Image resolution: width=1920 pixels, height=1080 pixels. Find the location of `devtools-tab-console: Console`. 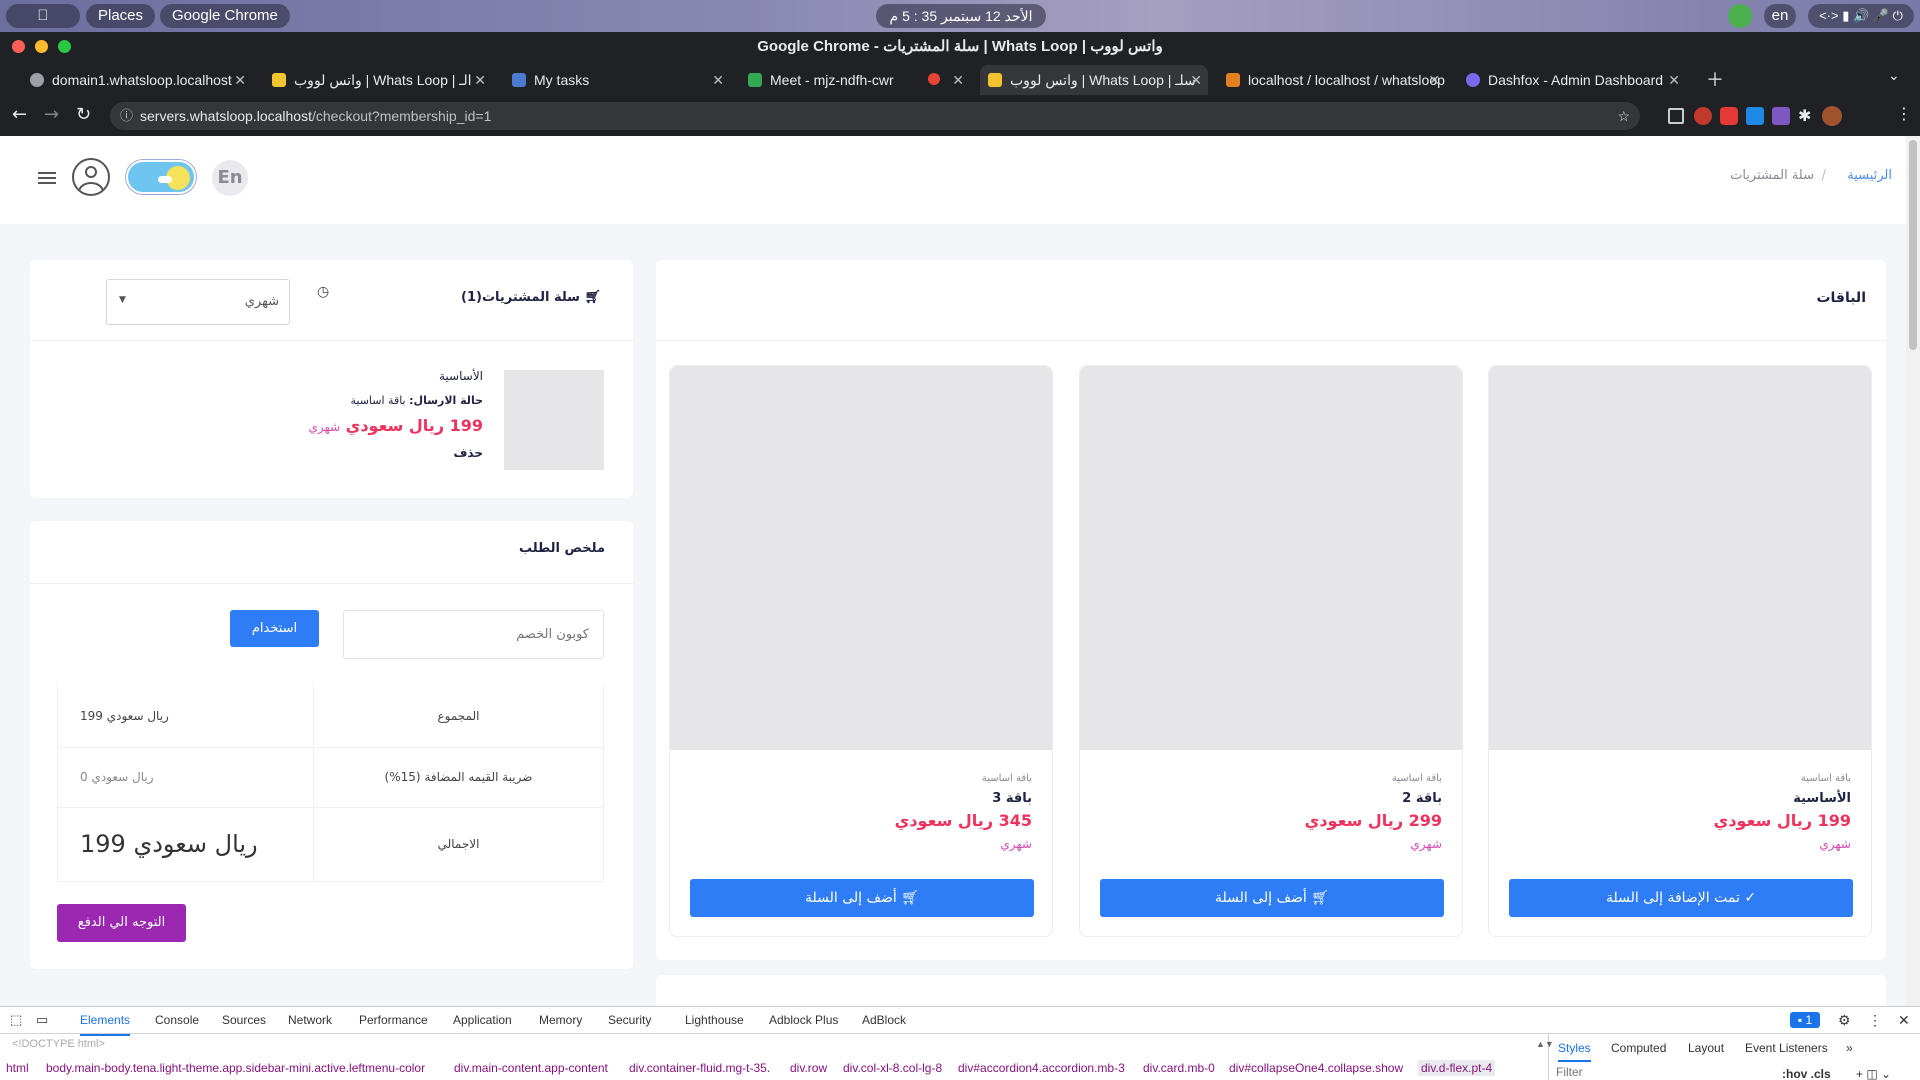

devtools-tab-console: Console is located at coordinates (177, 1020).